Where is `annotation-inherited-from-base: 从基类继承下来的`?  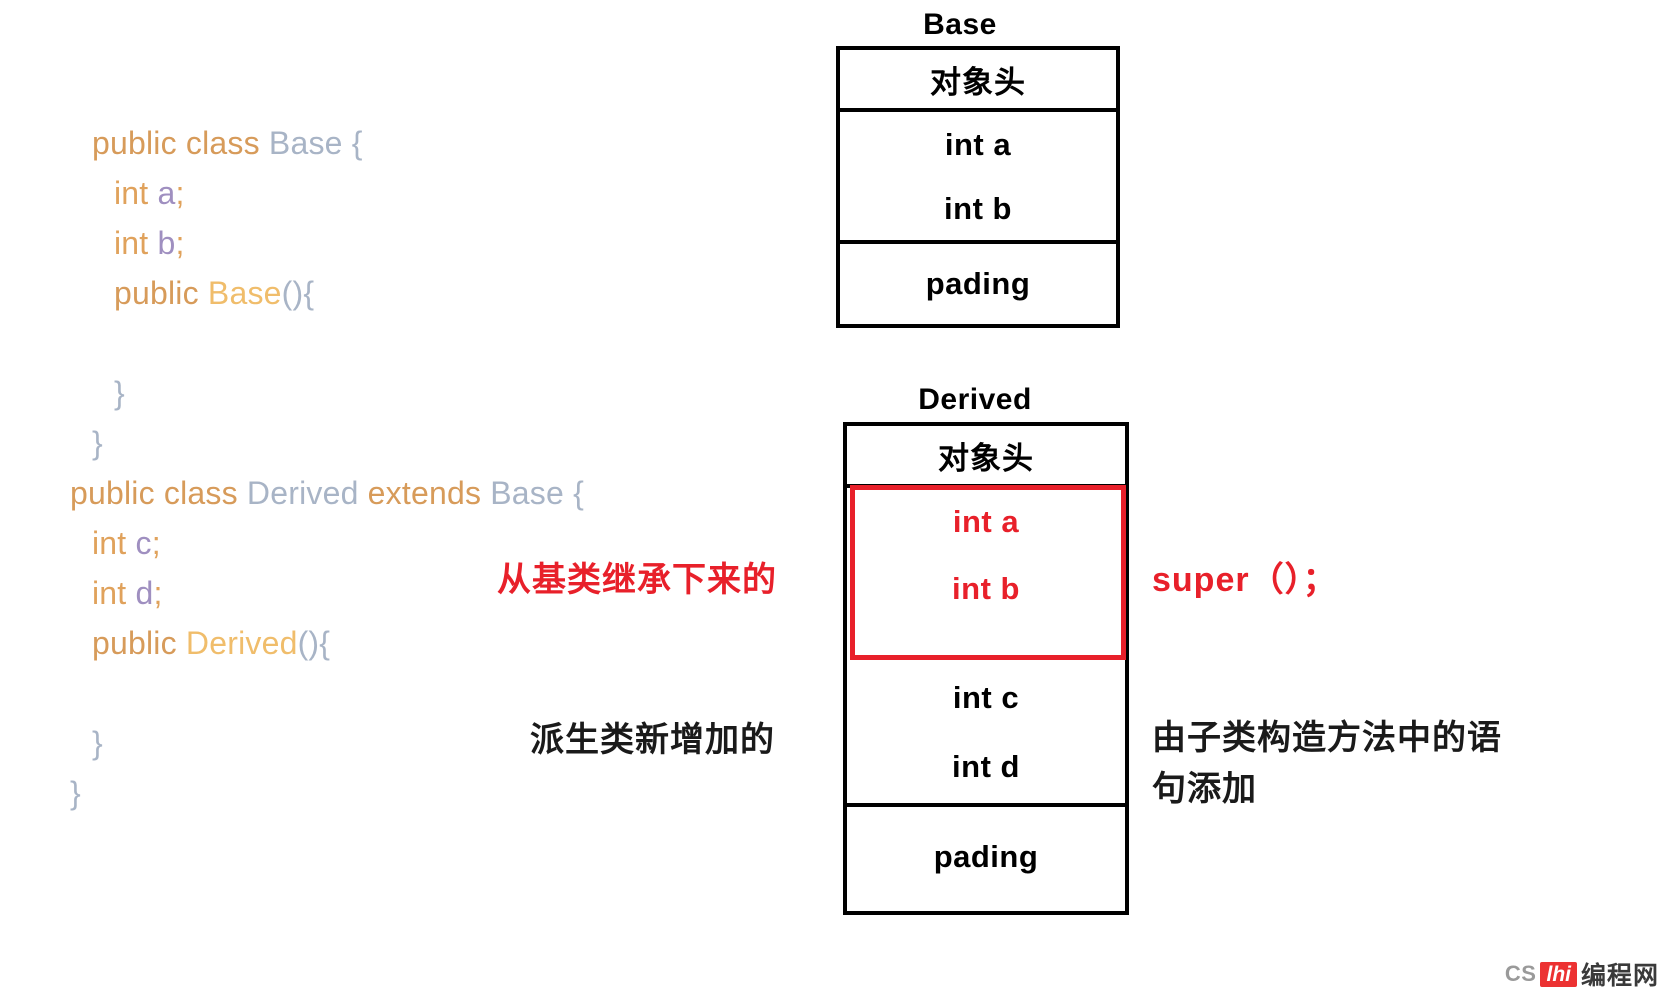 annotation-inherited-from-base: 从基类继承下来的 is located at coordinates (637, 580).